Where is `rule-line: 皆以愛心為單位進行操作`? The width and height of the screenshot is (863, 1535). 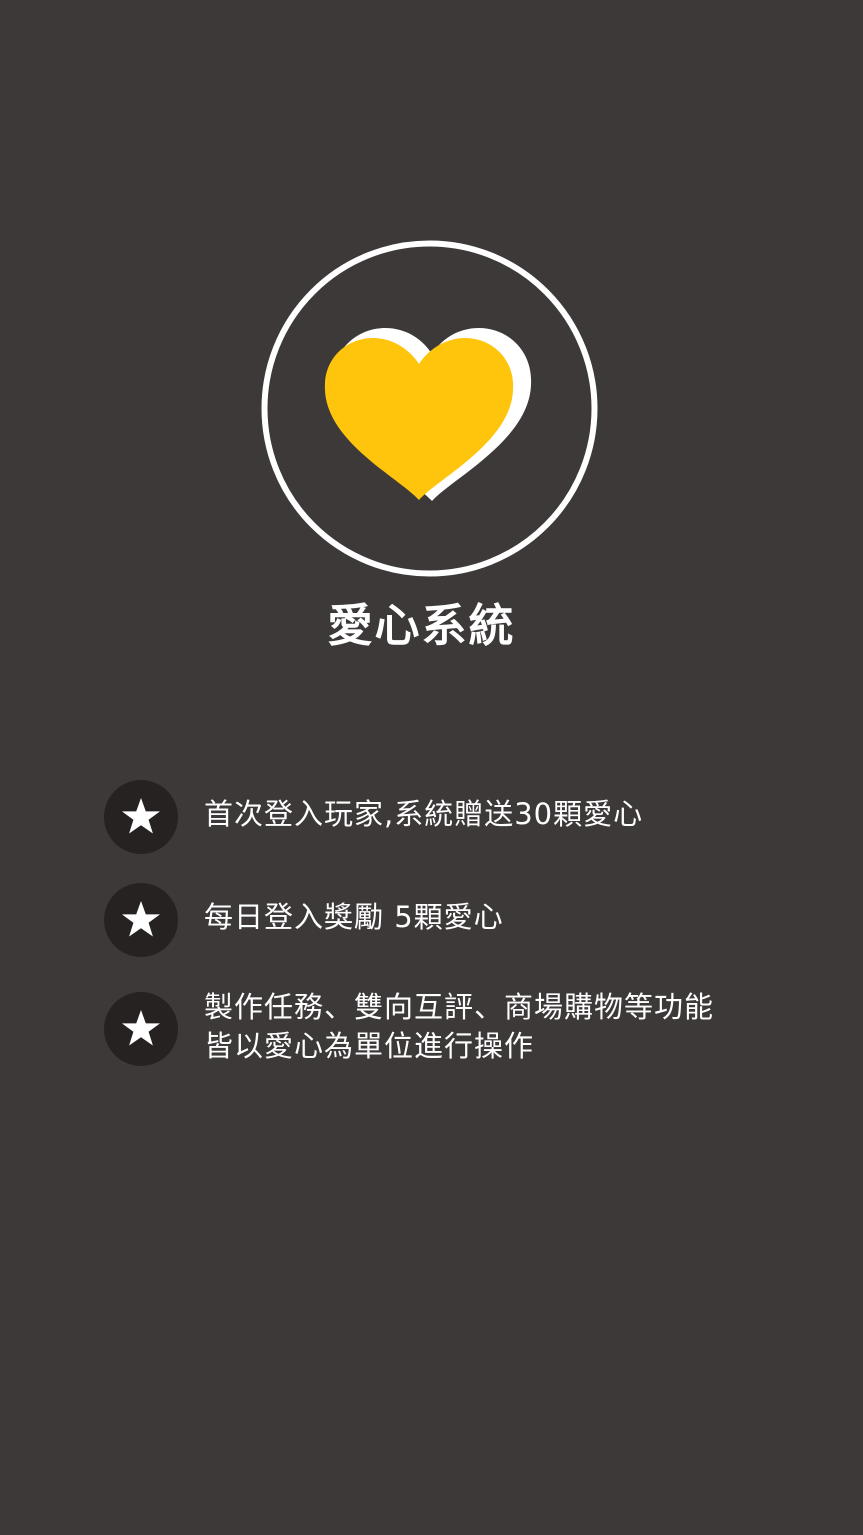
rule-line: 皆以愛心為單位進行操作 is located at coordinates (369, 1046).